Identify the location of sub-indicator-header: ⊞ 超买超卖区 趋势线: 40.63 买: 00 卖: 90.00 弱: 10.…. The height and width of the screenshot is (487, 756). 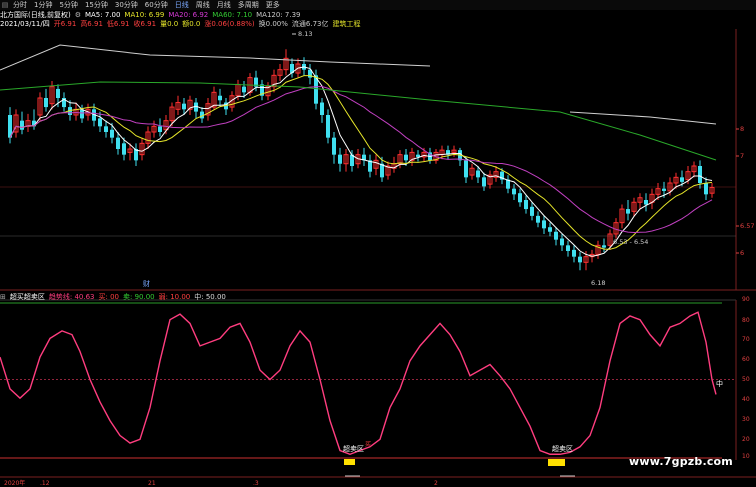
(115, 297).